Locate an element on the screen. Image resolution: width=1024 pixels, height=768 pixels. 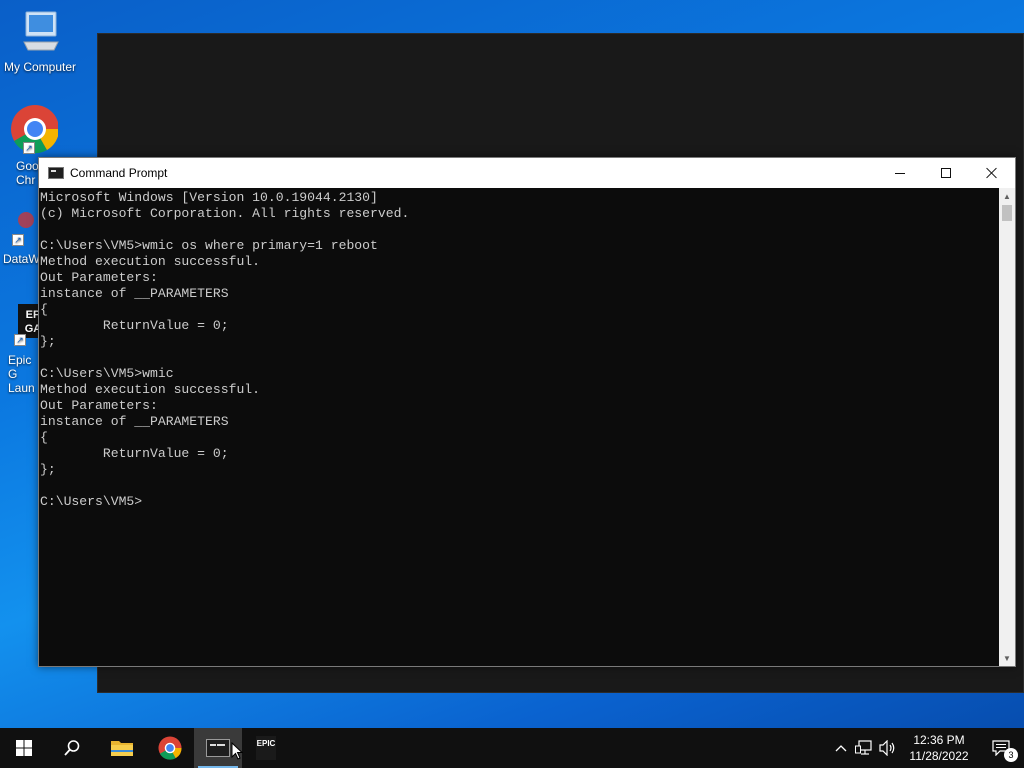
taskbar-chrome is located at coordinates (170, 748).